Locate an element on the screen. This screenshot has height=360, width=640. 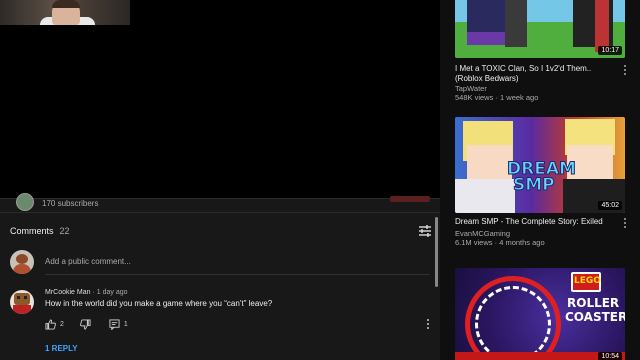
webcam-overlay is located at coordinates (65, 12).